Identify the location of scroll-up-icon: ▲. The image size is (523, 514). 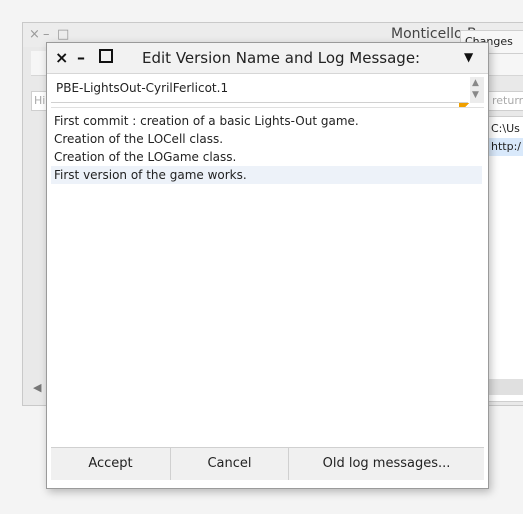
(475, 83).